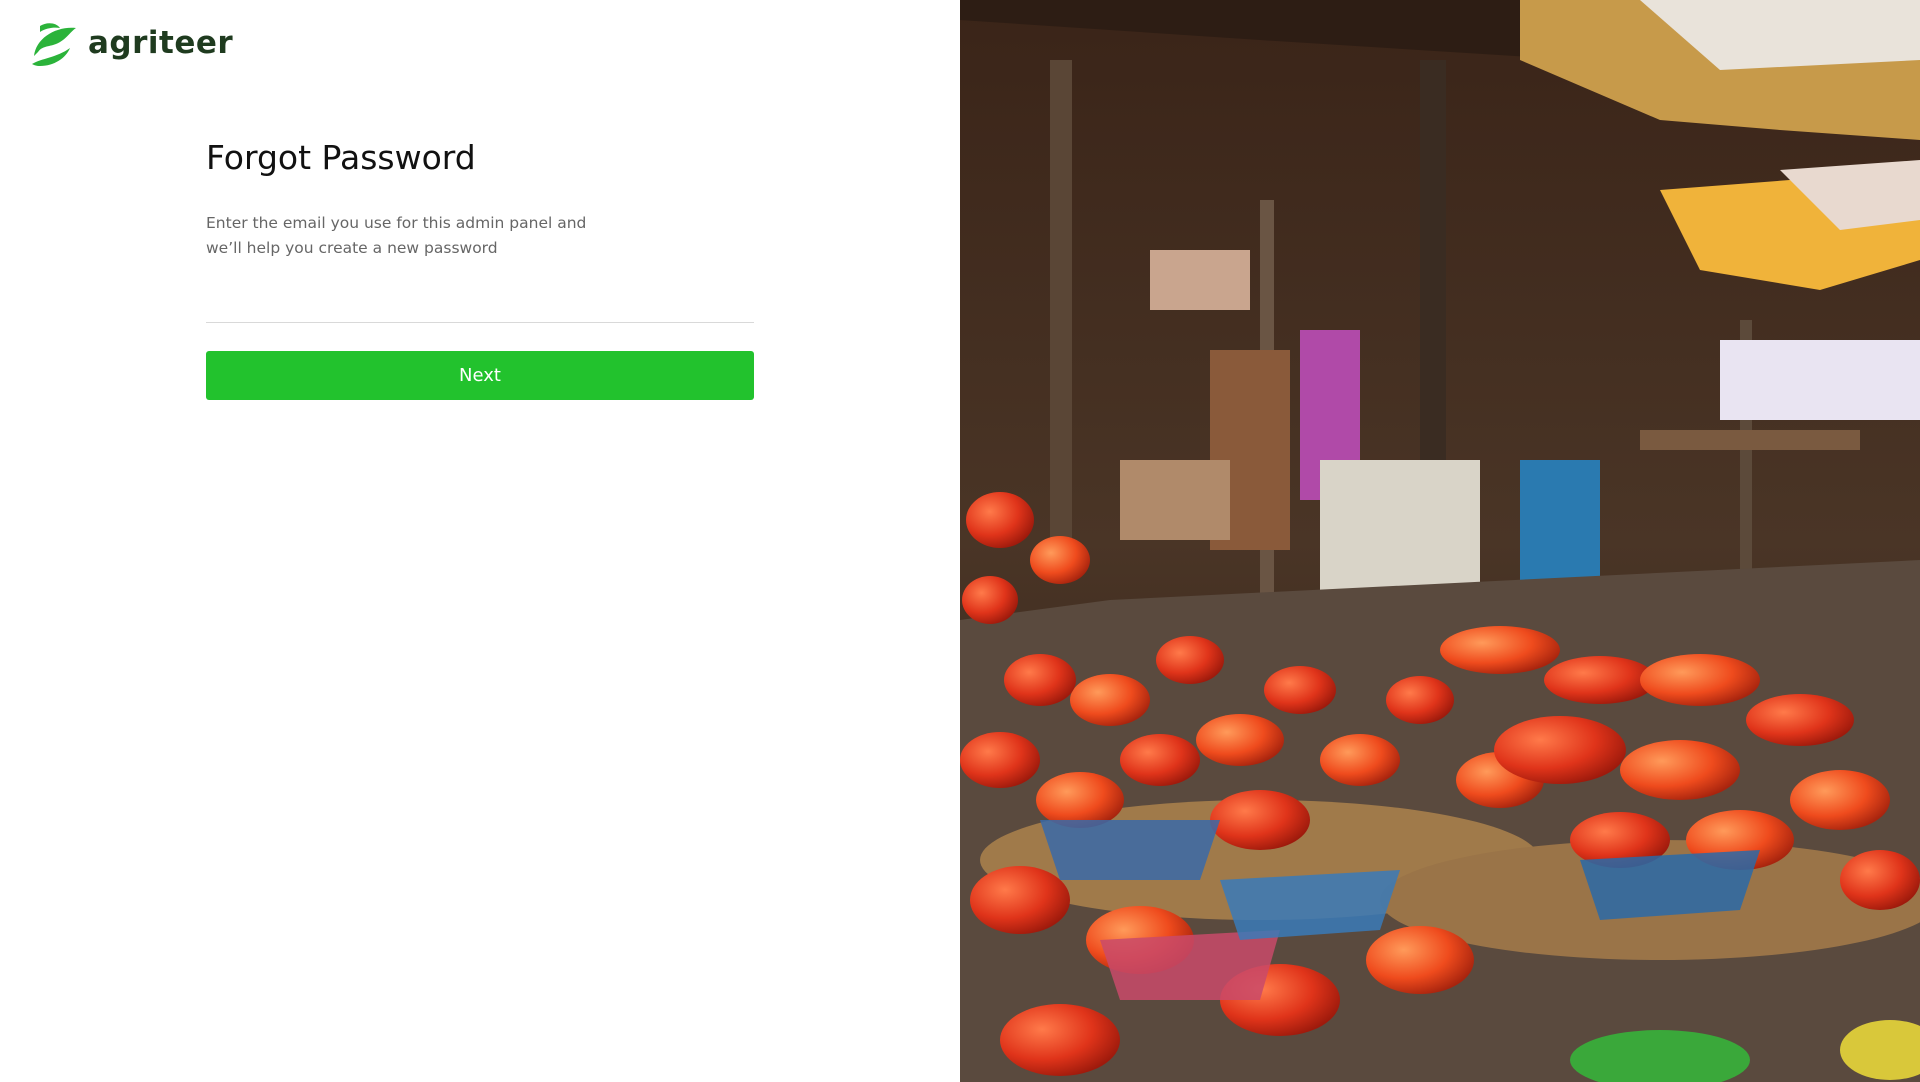 This screenshot has height=1082, width=1920. Describe the element at coordinates (54, 44) in the screenshot. I see `leaf-logo-icon` at that location.